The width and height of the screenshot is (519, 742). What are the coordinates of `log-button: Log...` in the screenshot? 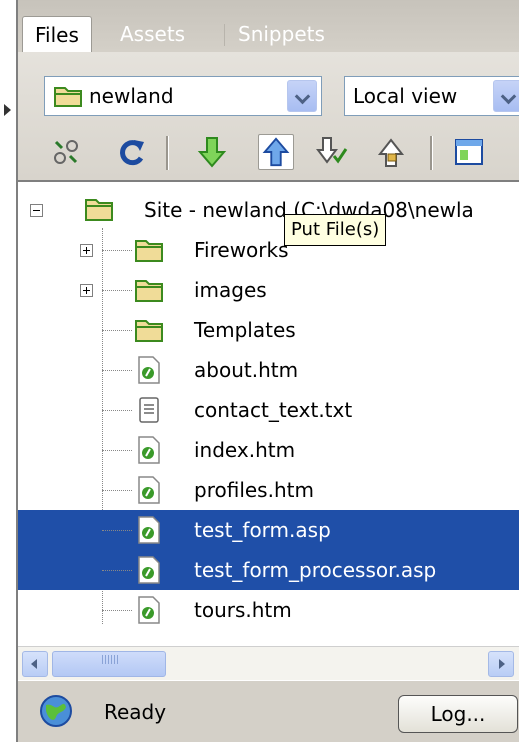 It's located at (458, 714).